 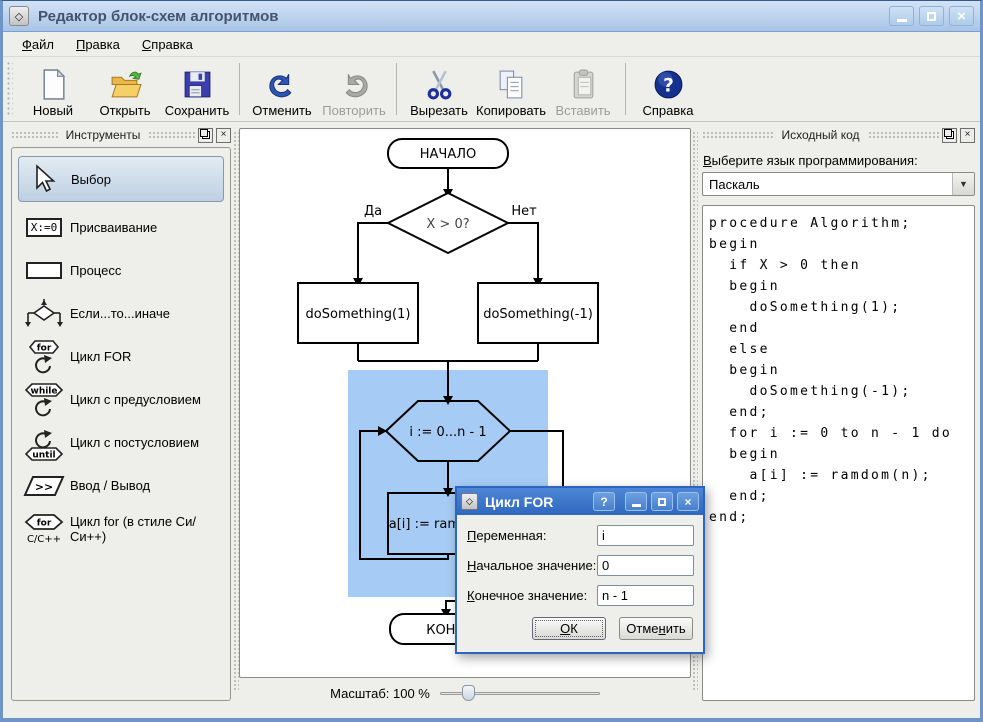 What do you see at coordinates (158, 16) in the screenshot?
I see `window-title: Редактор блок-схем алгоритмов` at bounding box center [158, 16].